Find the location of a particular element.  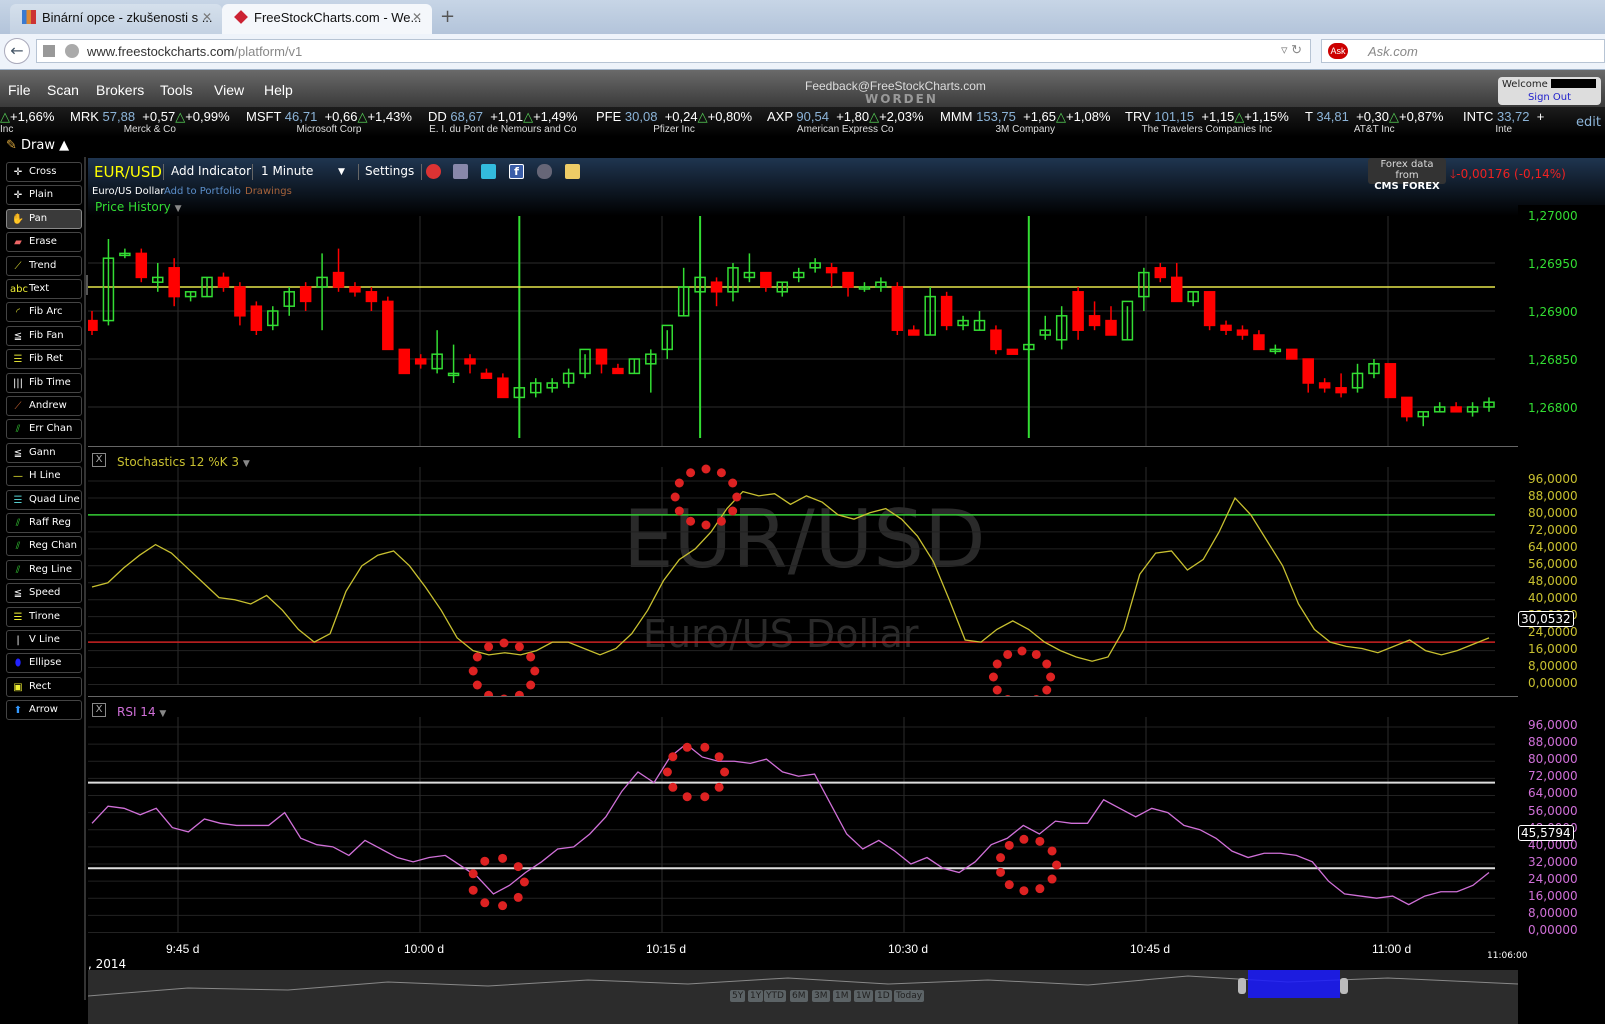

candle-body is located at coordinates (1078, 311).